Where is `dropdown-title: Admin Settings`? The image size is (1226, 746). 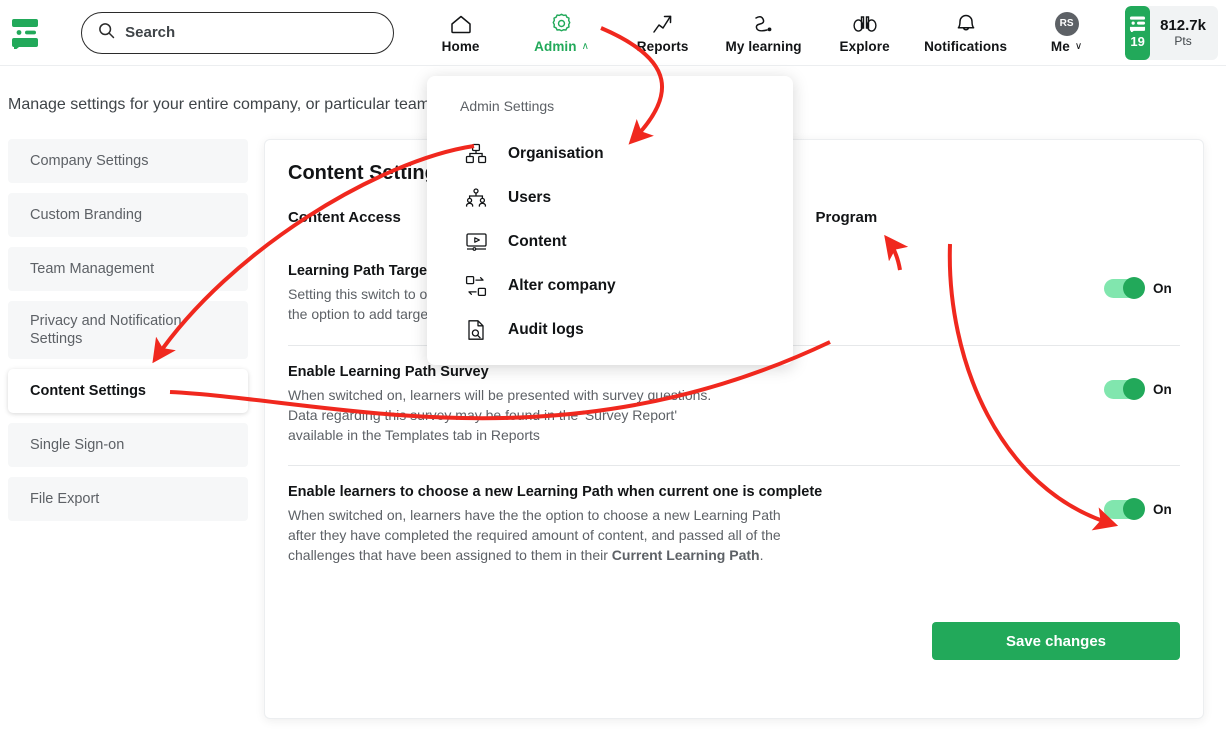 dropdown-title: Admin Settings is located at coordinates (507, 106).